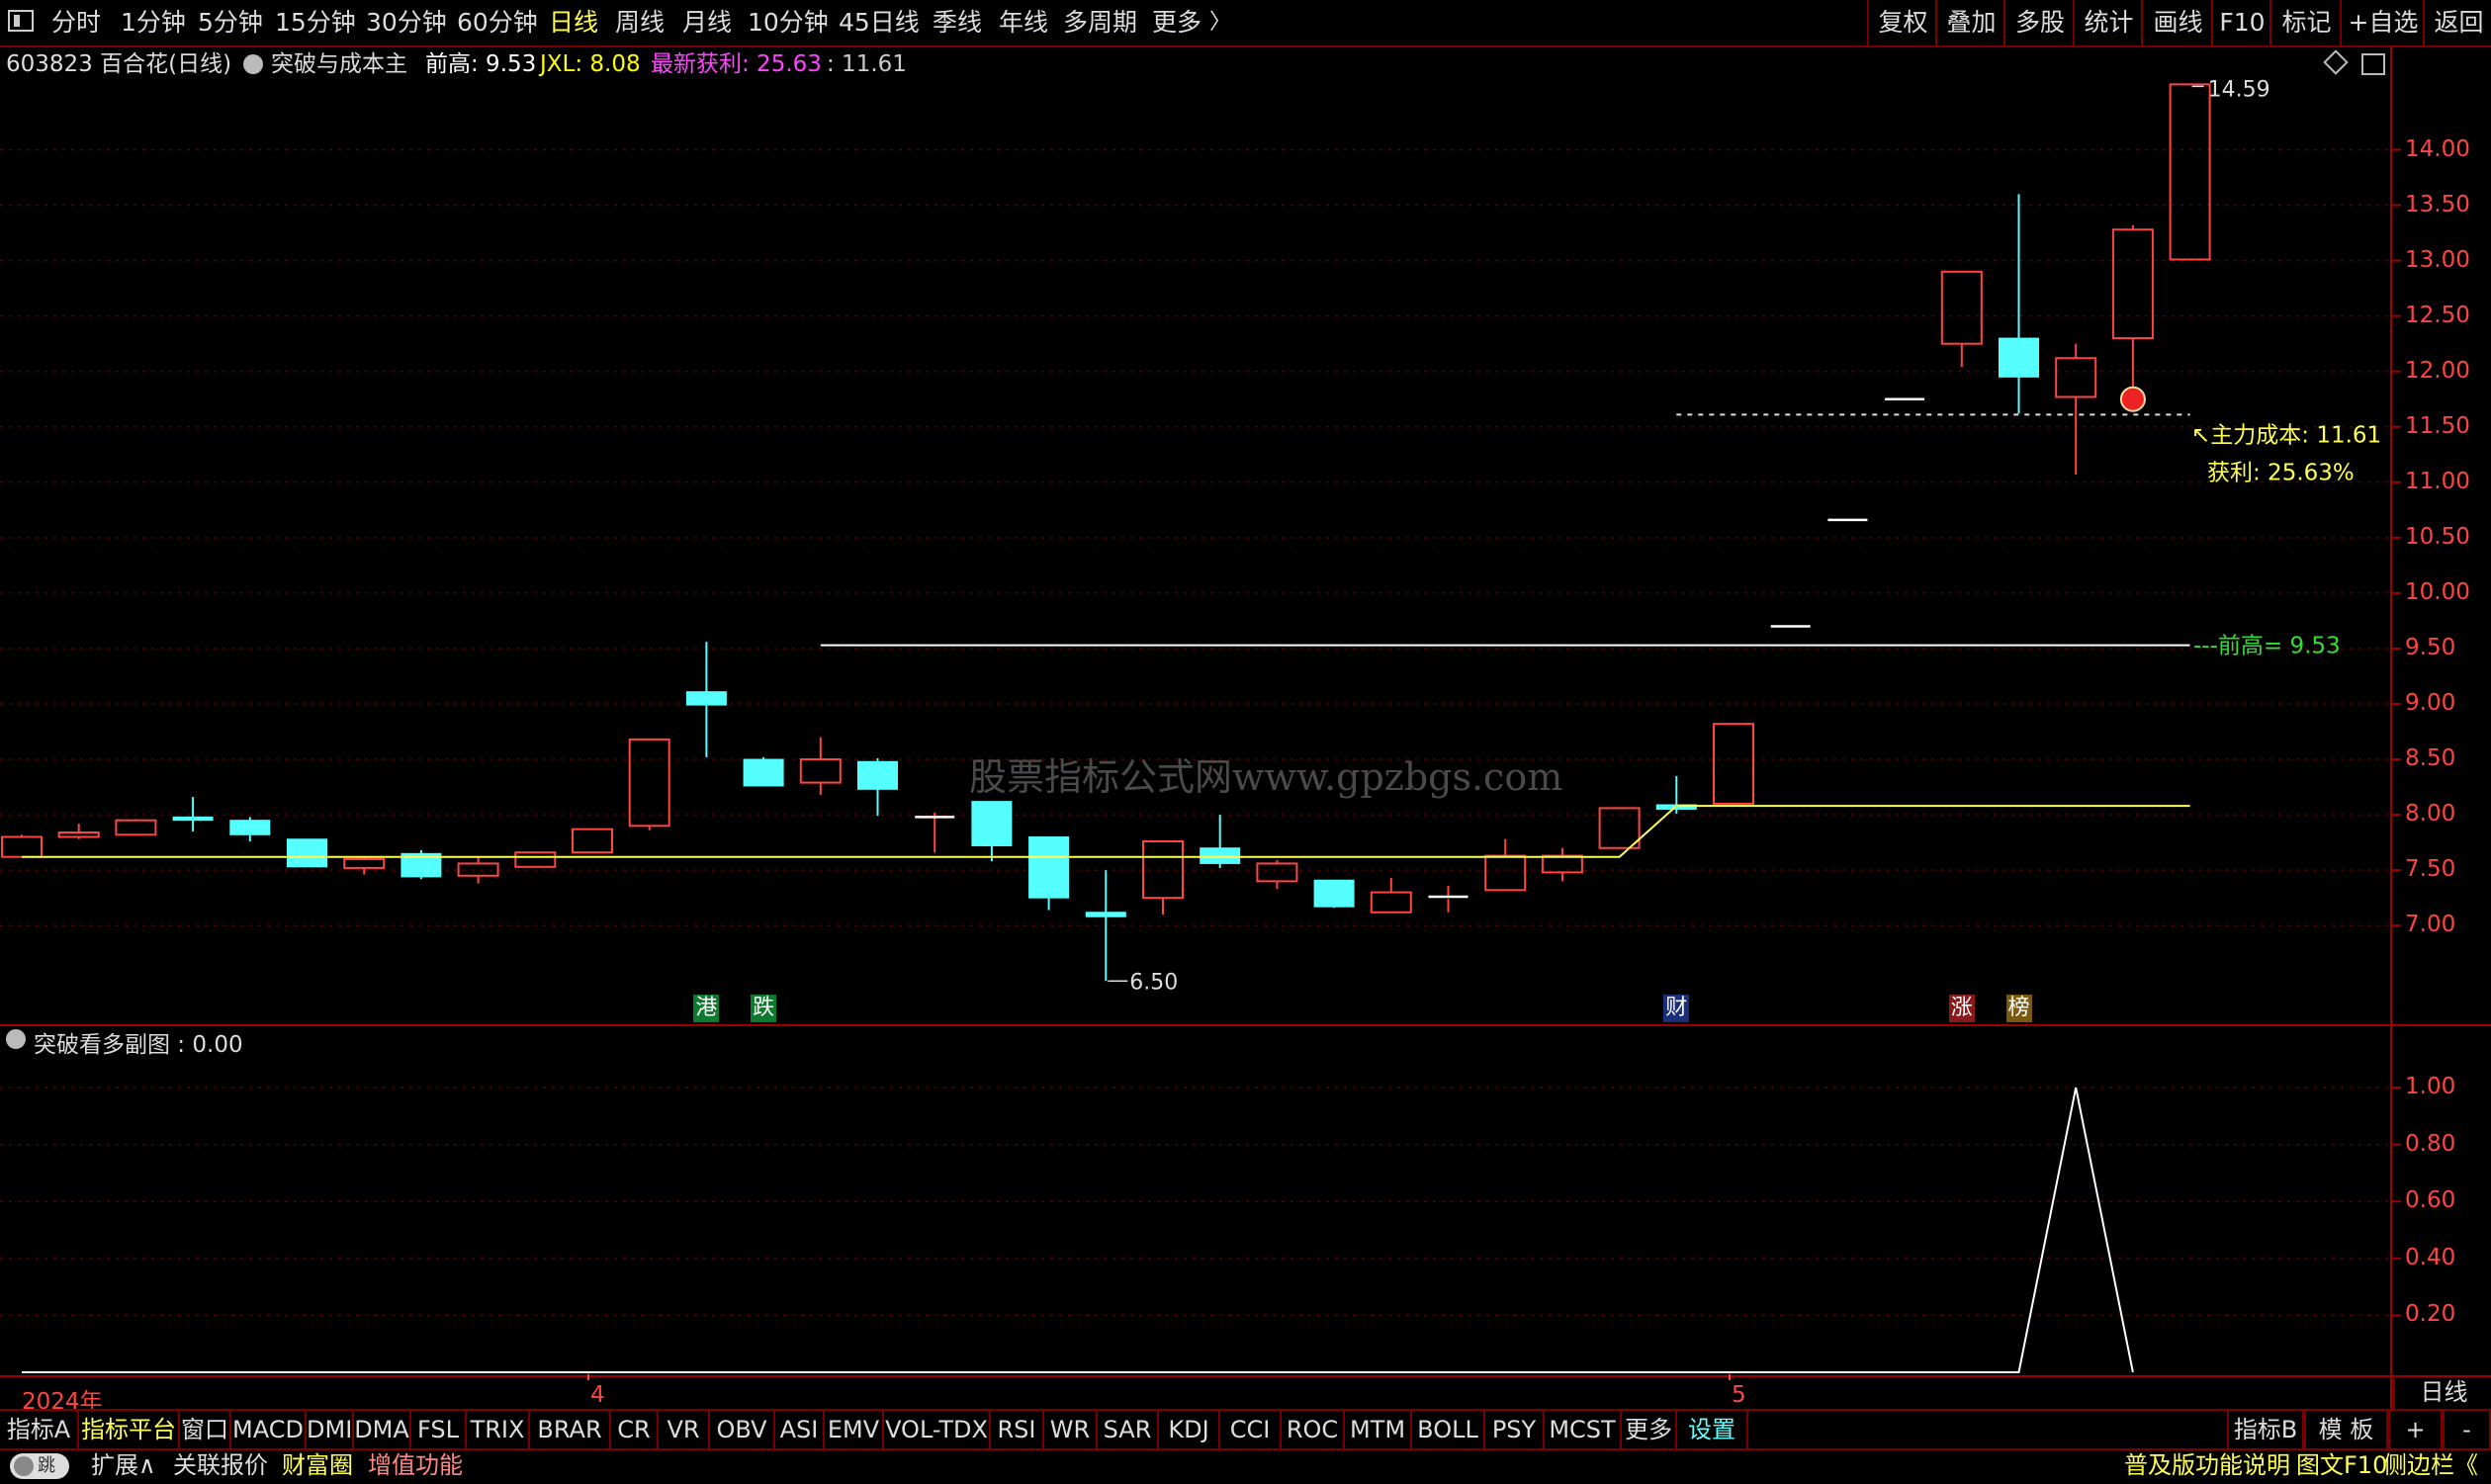  I want to click on indicator-tab: PSY, so click(1515, 1430).